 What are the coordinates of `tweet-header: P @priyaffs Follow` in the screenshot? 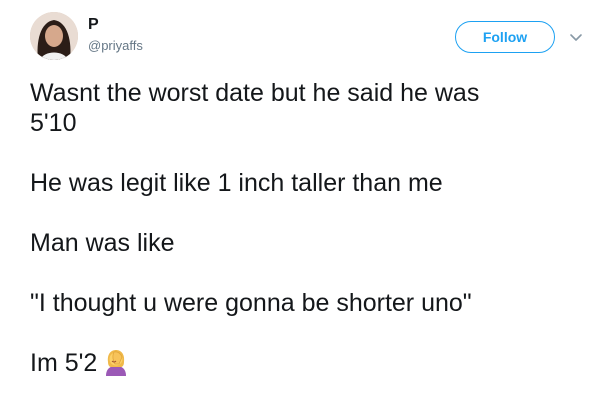 It's located at (310, 40).